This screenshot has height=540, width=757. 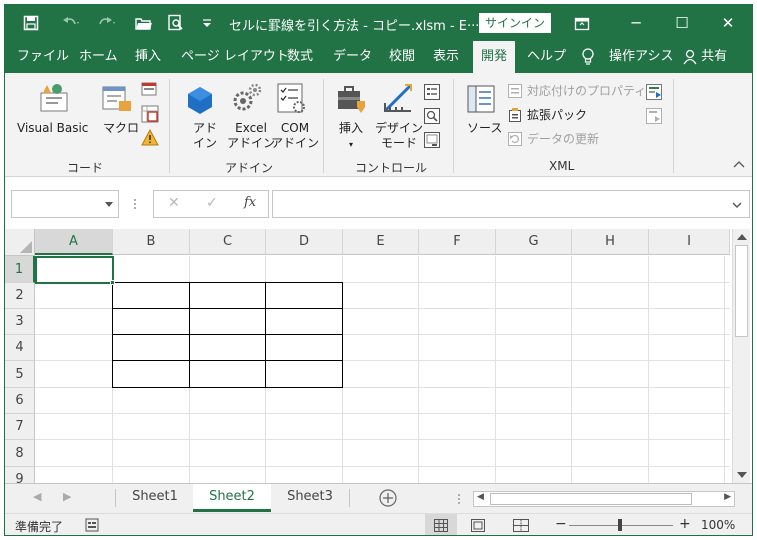 I want to click on save-icon, so click(x=31, y=23).